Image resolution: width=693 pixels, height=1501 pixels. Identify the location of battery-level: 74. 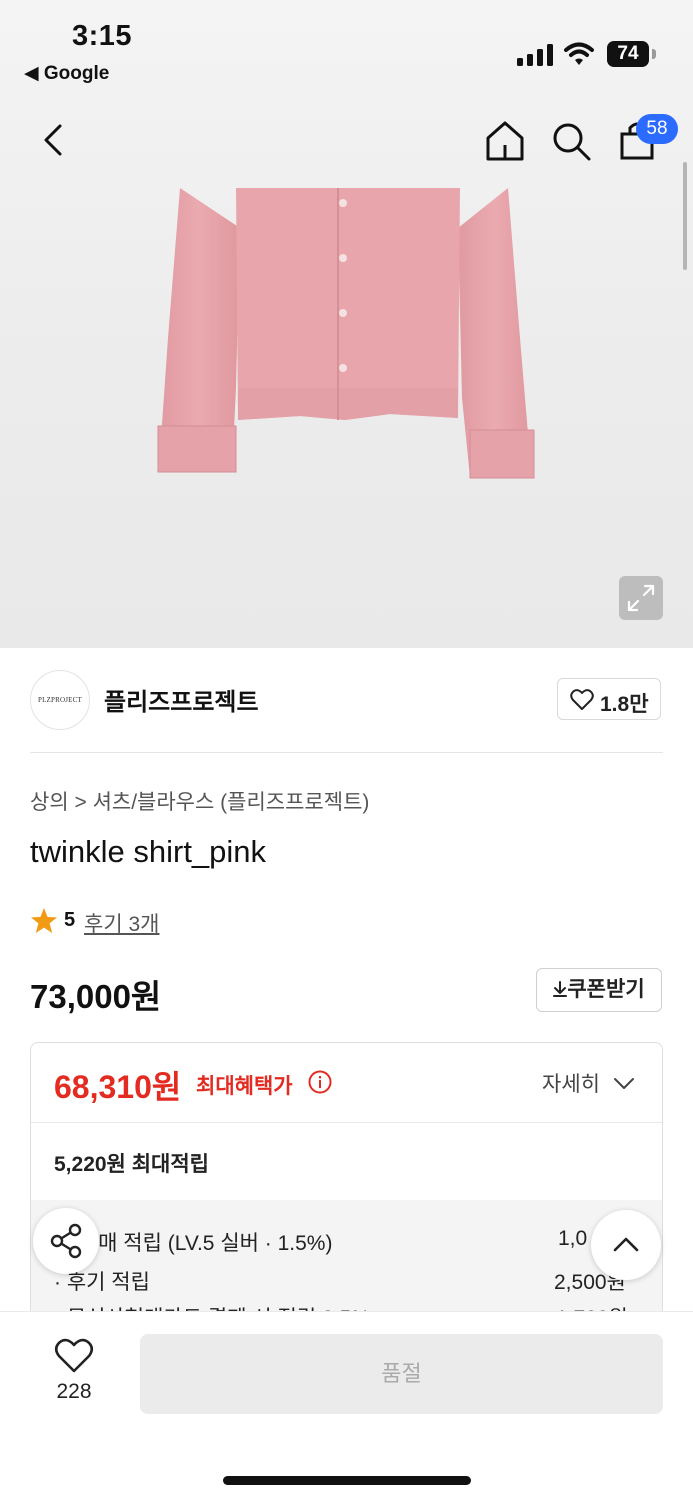
(628, 53).